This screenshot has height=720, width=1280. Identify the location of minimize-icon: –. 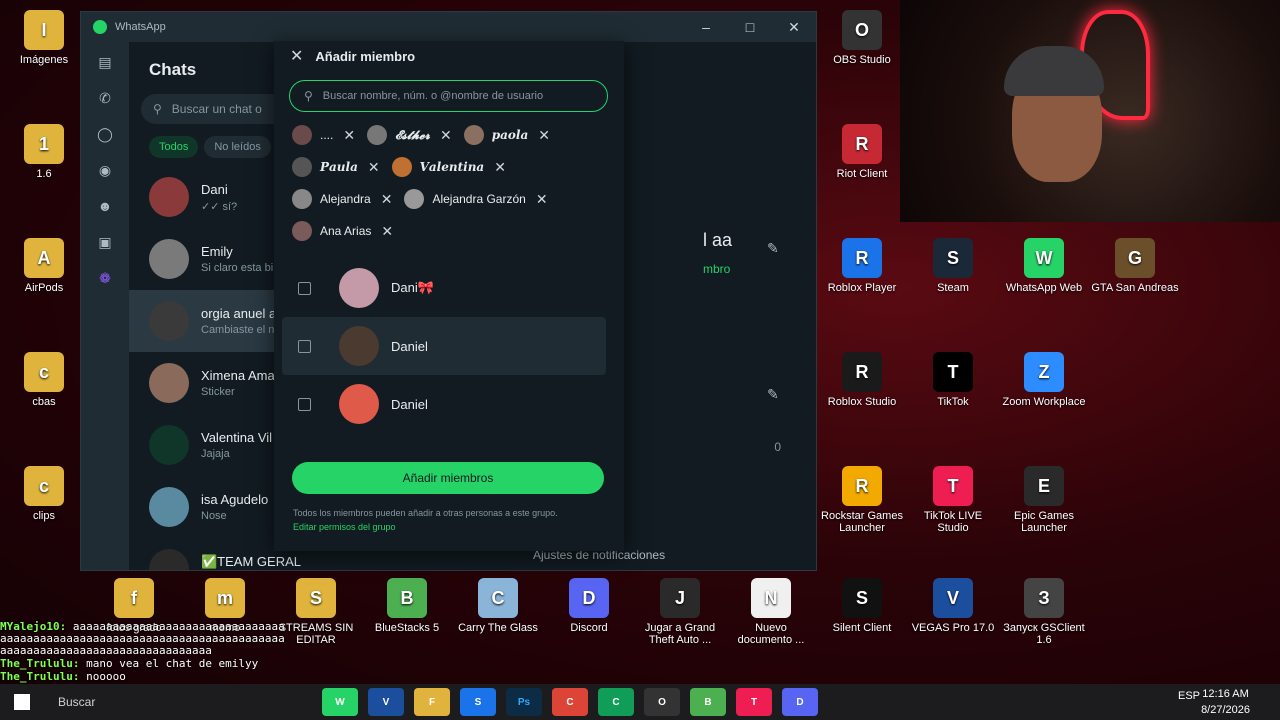
(706, 27).